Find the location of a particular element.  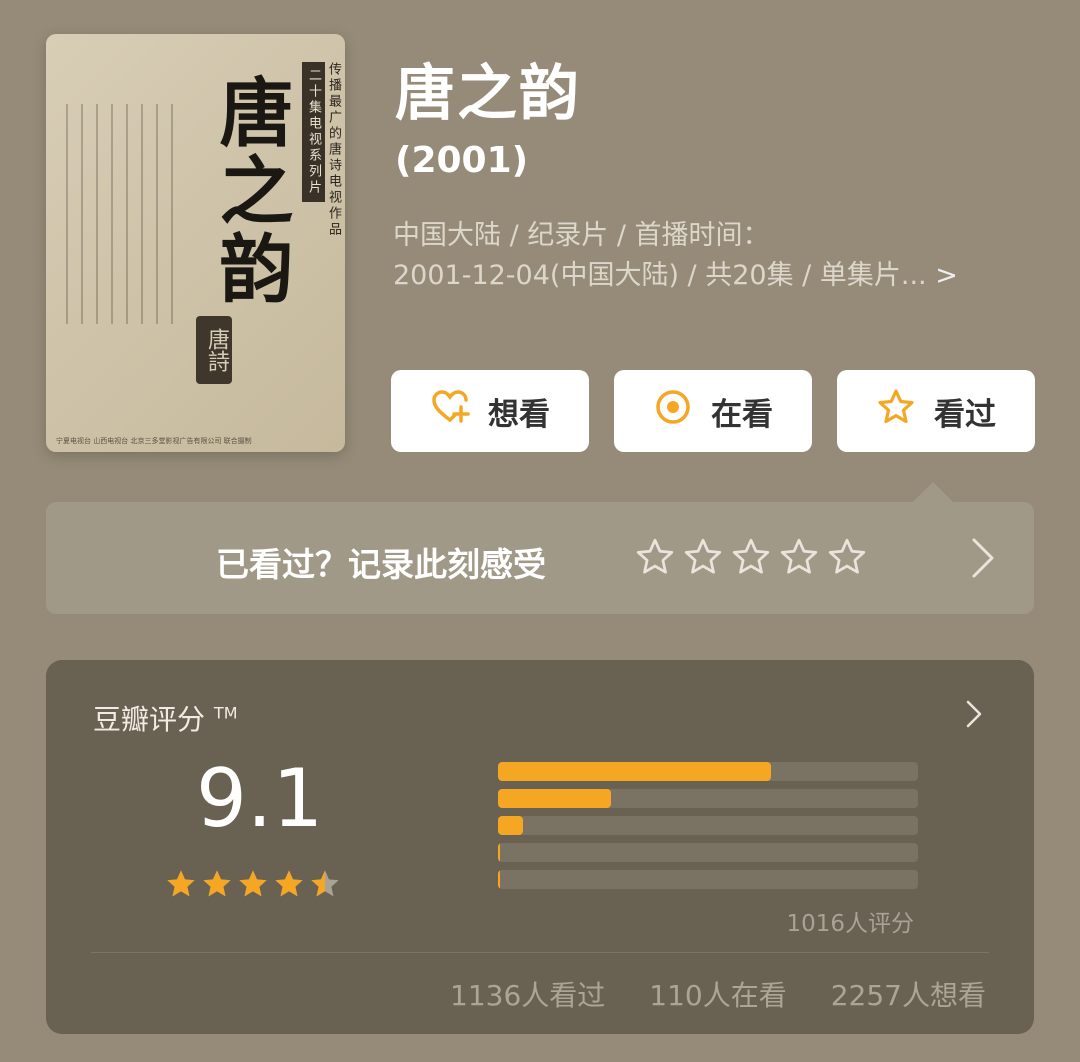

rating-distribution is located at coordinates (678, 828).